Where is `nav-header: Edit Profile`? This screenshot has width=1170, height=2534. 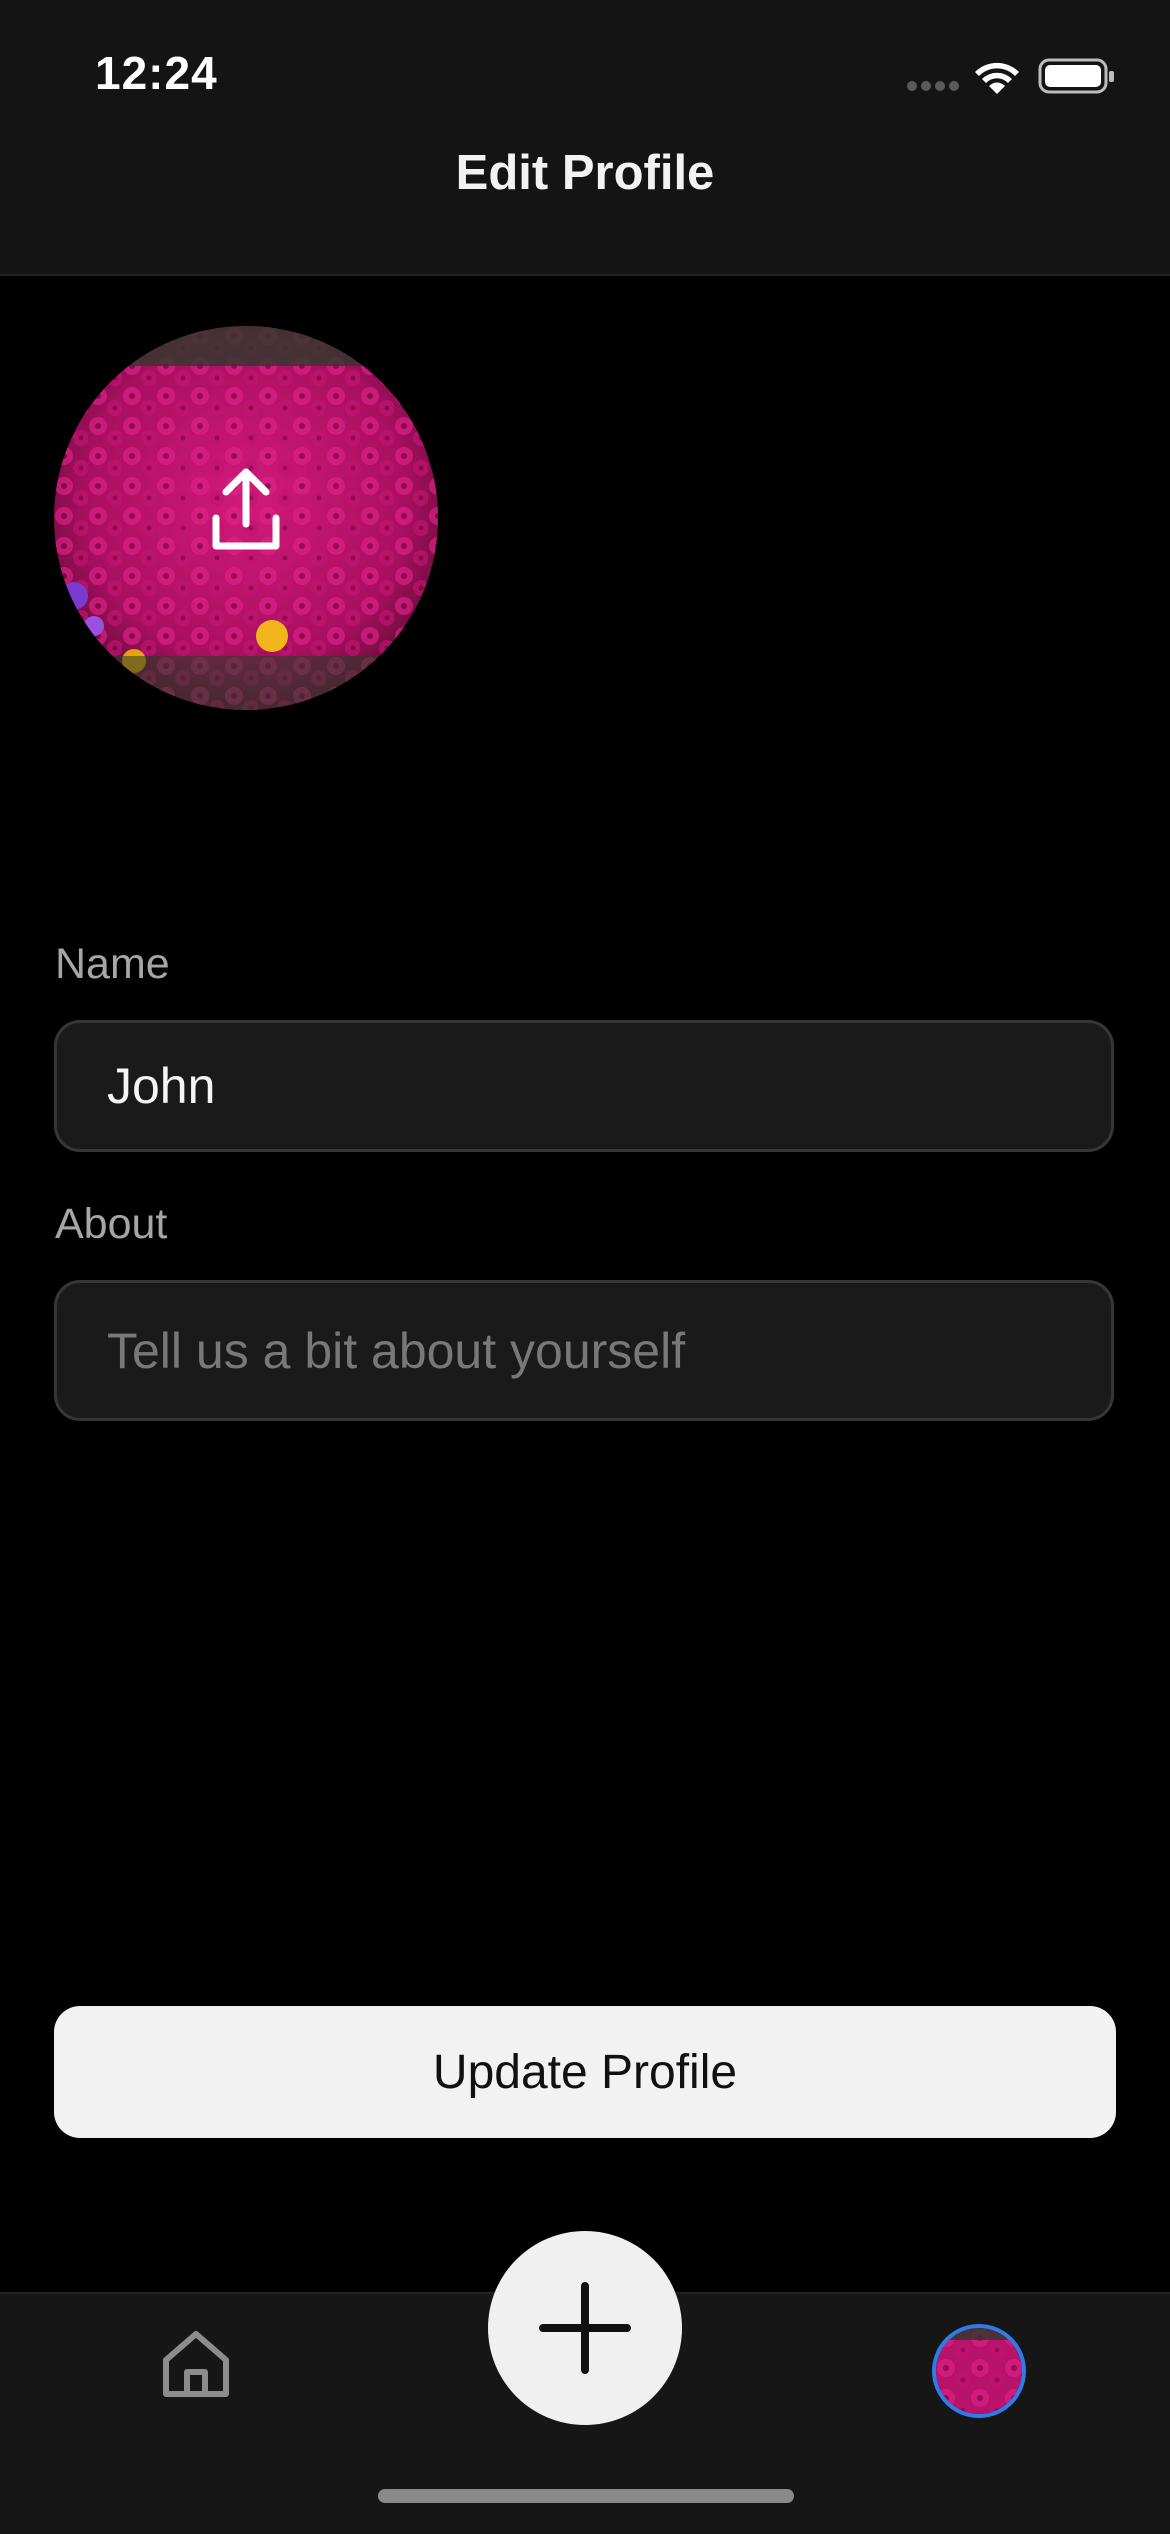
nav-header: Edit Profile is located at coordinates (585, 208).